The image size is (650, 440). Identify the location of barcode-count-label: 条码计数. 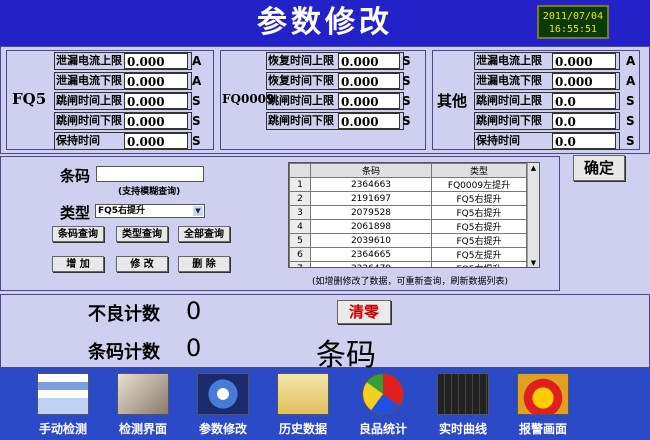
(124, 352).